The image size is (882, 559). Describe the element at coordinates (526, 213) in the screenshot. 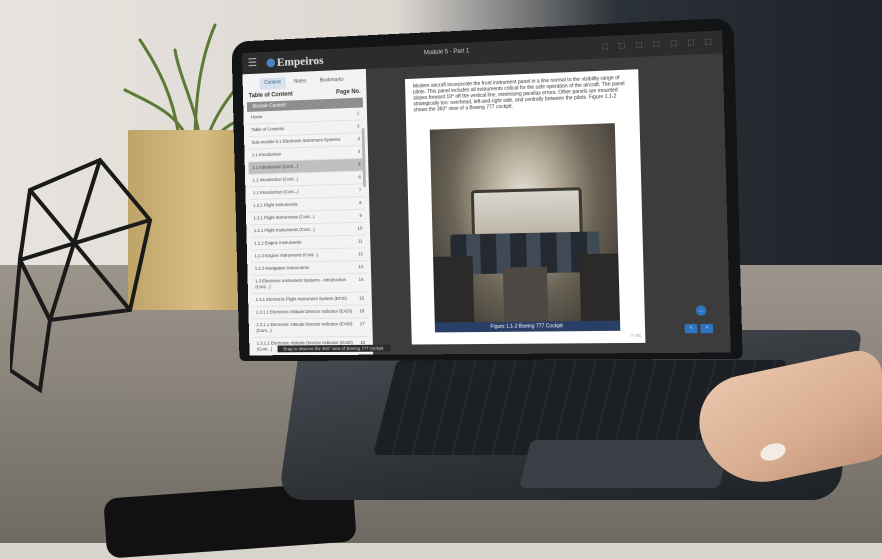

I see `cockpit-windshield` at that location.